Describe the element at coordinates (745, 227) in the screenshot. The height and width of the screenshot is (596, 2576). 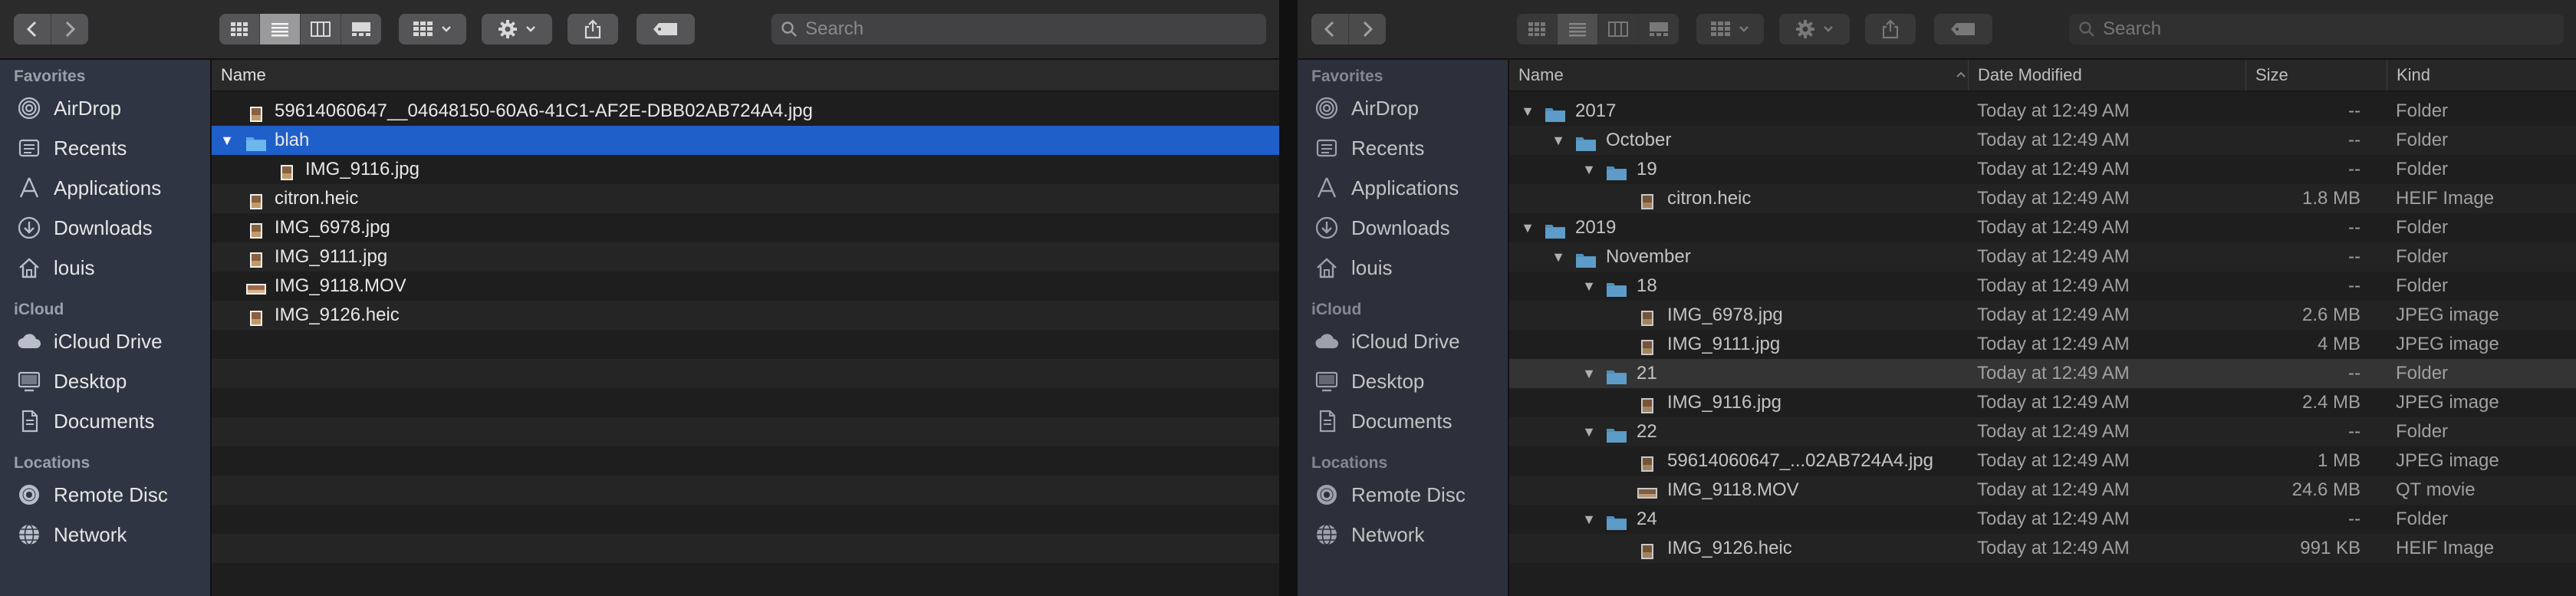
I see `file-row: IMG_6978.jpg` at that location.